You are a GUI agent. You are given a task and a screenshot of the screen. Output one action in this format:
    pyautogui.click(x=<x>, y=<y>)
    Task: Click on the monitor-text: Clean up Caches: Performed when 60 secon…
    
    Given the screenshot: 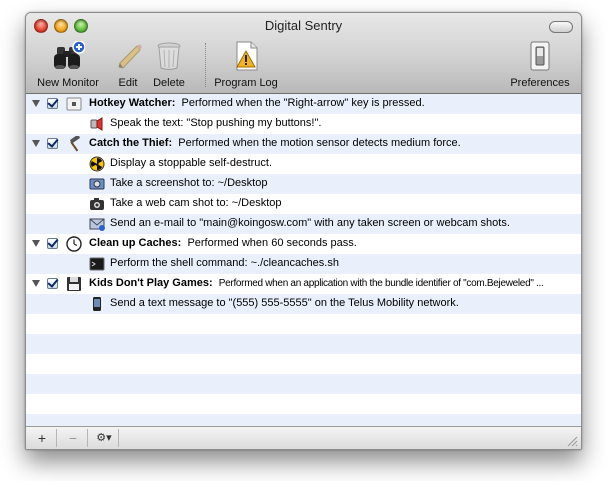 What is the action you would take?
    pyautogui.click(x=223, y=243)
    